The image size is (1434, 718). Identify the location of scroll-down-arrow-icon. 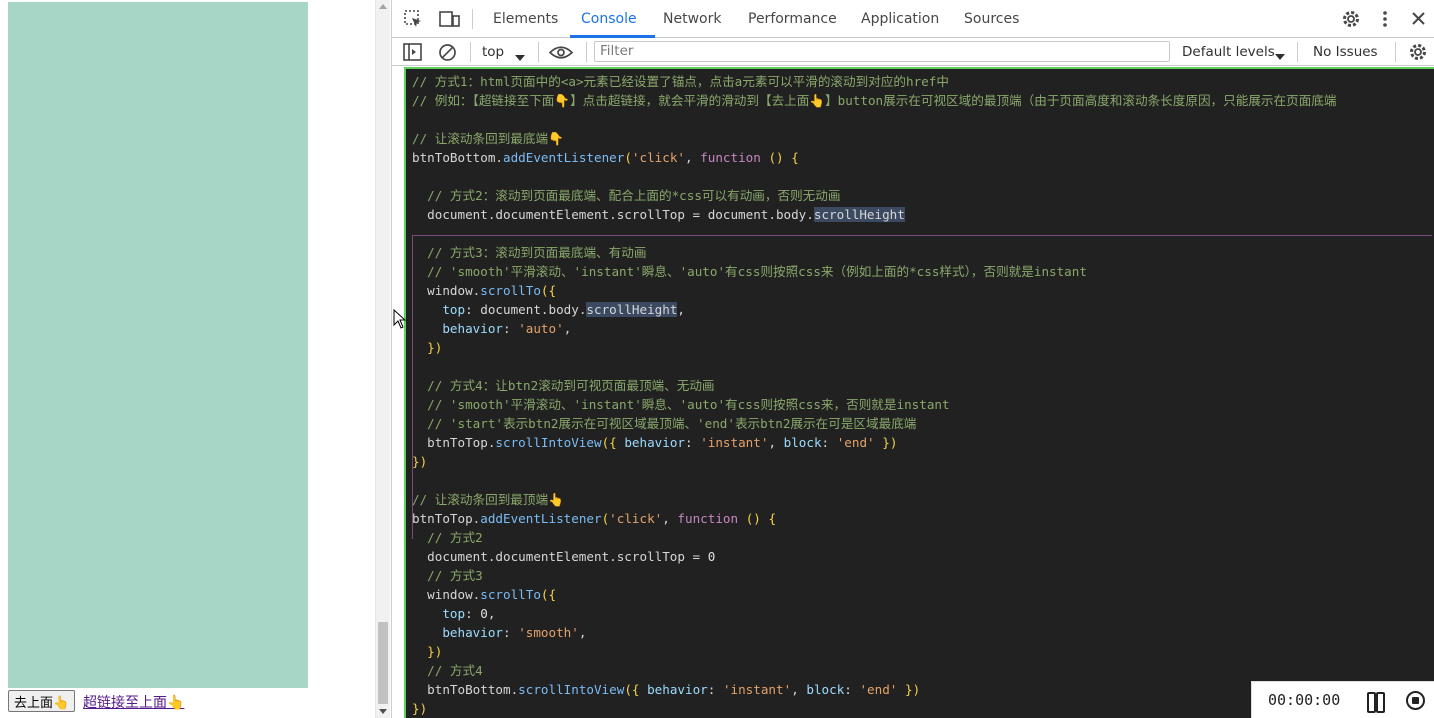
(383, 711).